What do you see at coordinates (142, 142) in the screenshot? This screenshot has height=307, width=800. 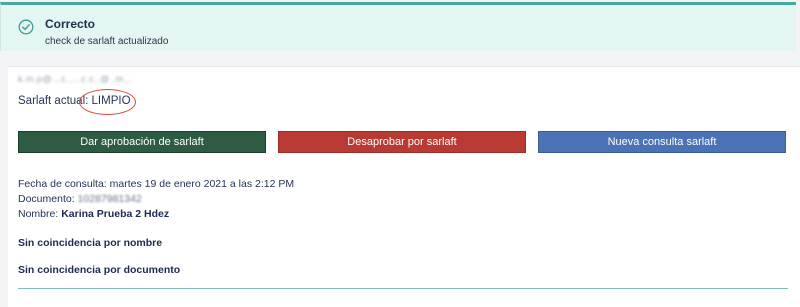 I see `approve-sarlaft-button: Dar aprobación de sarlaft` at bounding box center [142, 142].